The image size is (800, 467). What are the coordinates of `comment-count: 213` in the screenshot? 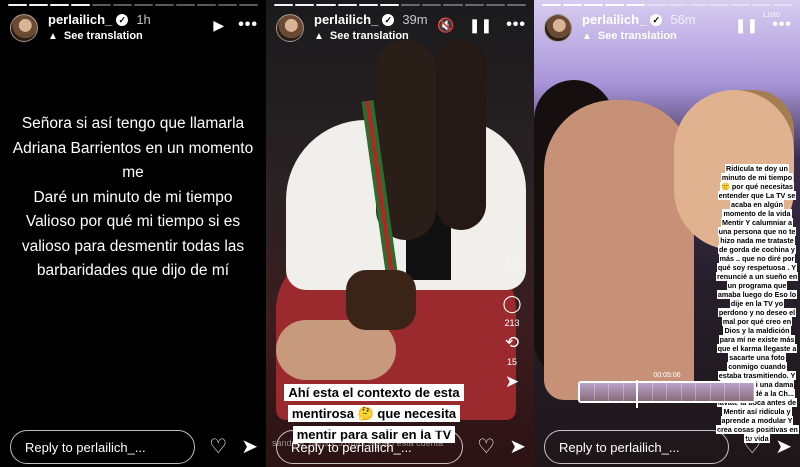 It's located at (512, 323).